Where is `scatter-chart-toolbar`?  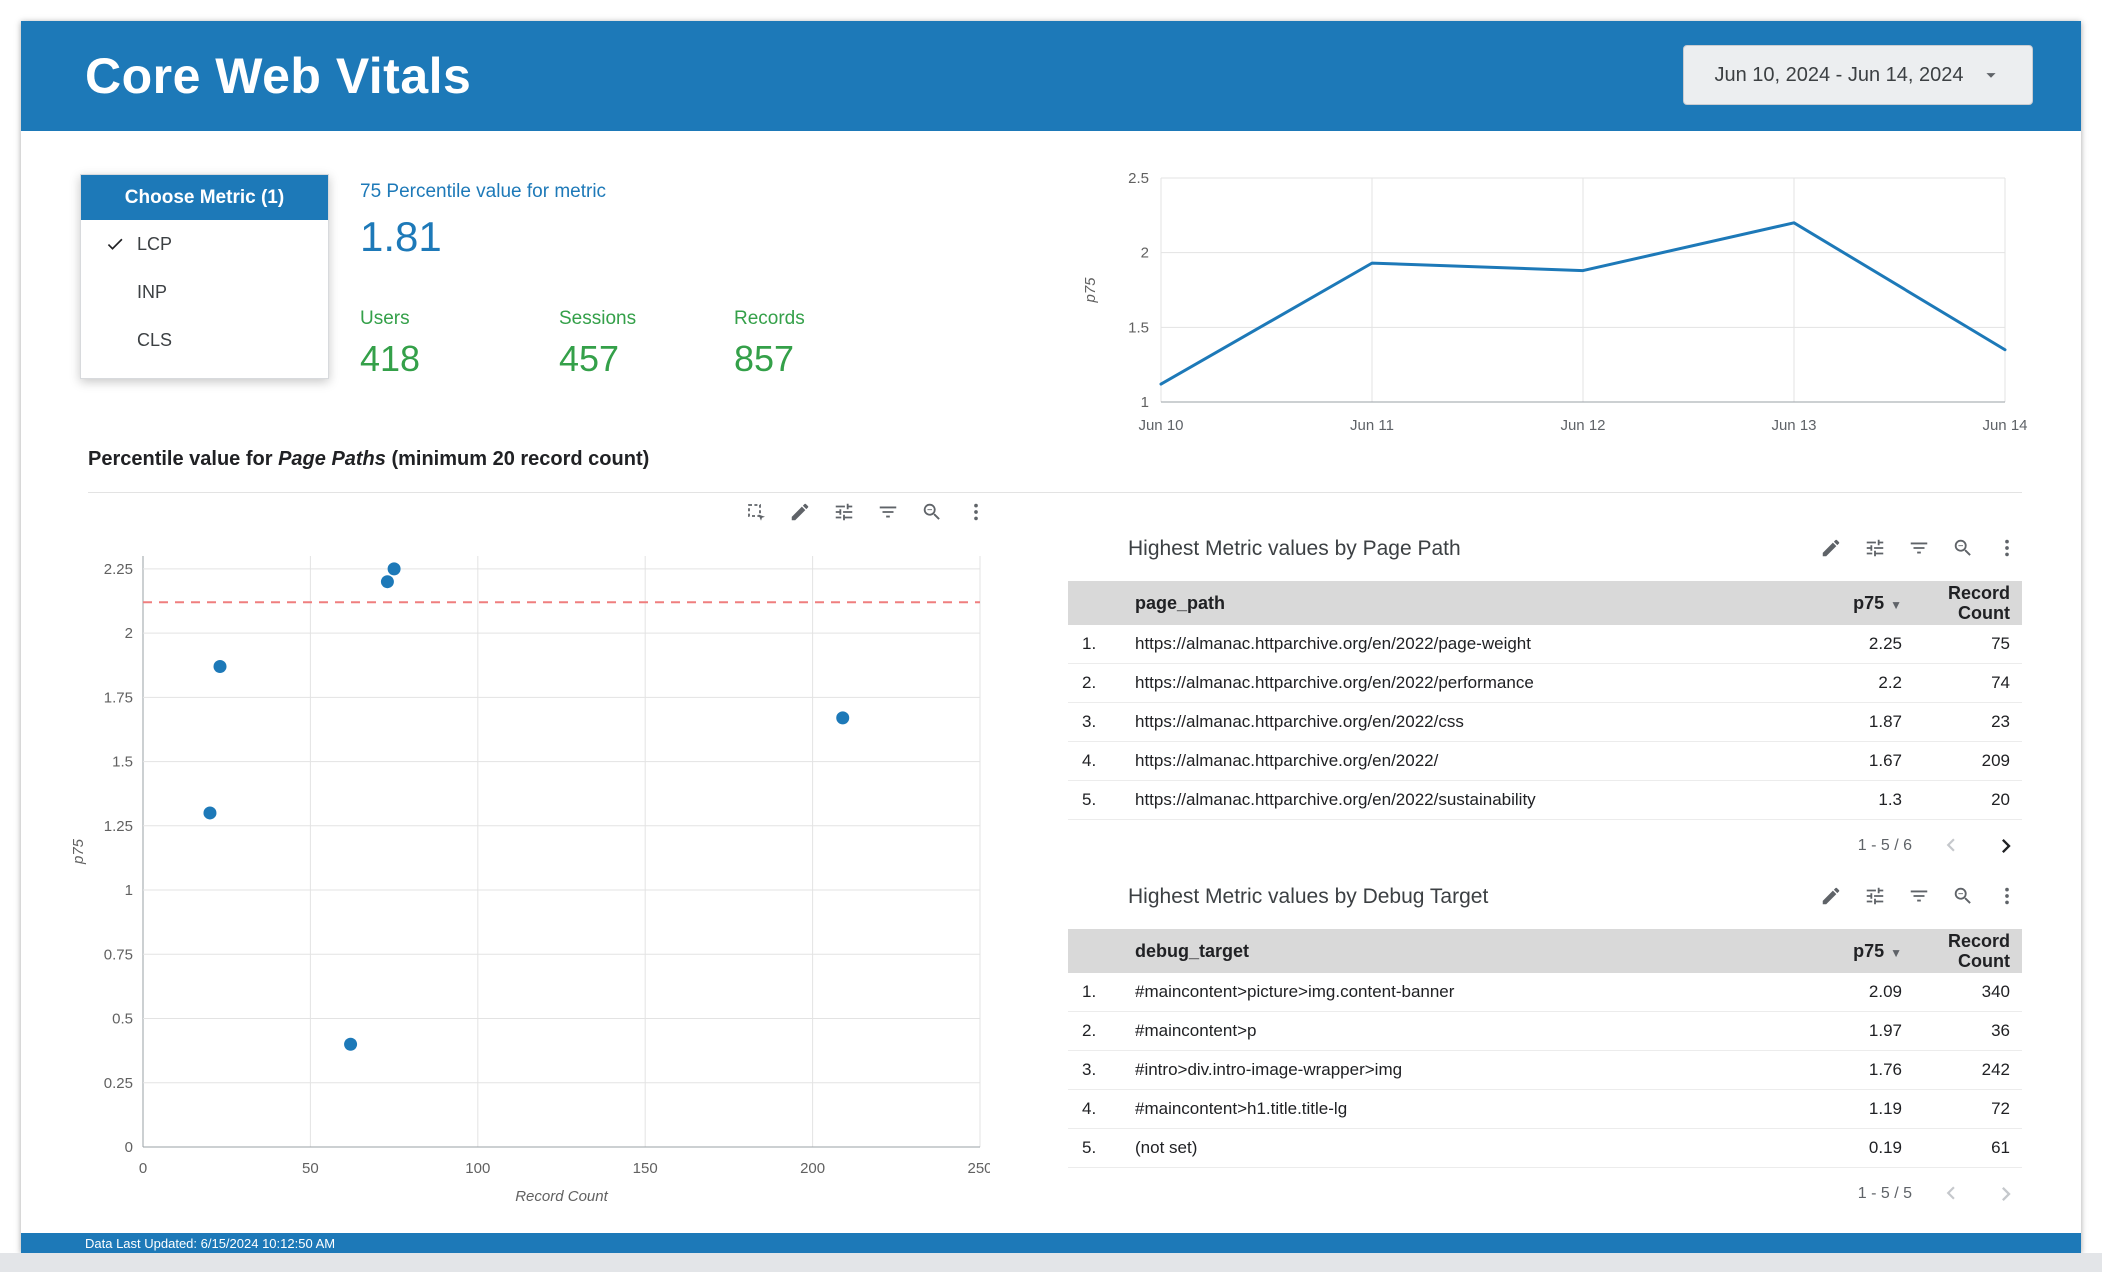
scatter-chart-toolbar is located at coordinates (867, 513).